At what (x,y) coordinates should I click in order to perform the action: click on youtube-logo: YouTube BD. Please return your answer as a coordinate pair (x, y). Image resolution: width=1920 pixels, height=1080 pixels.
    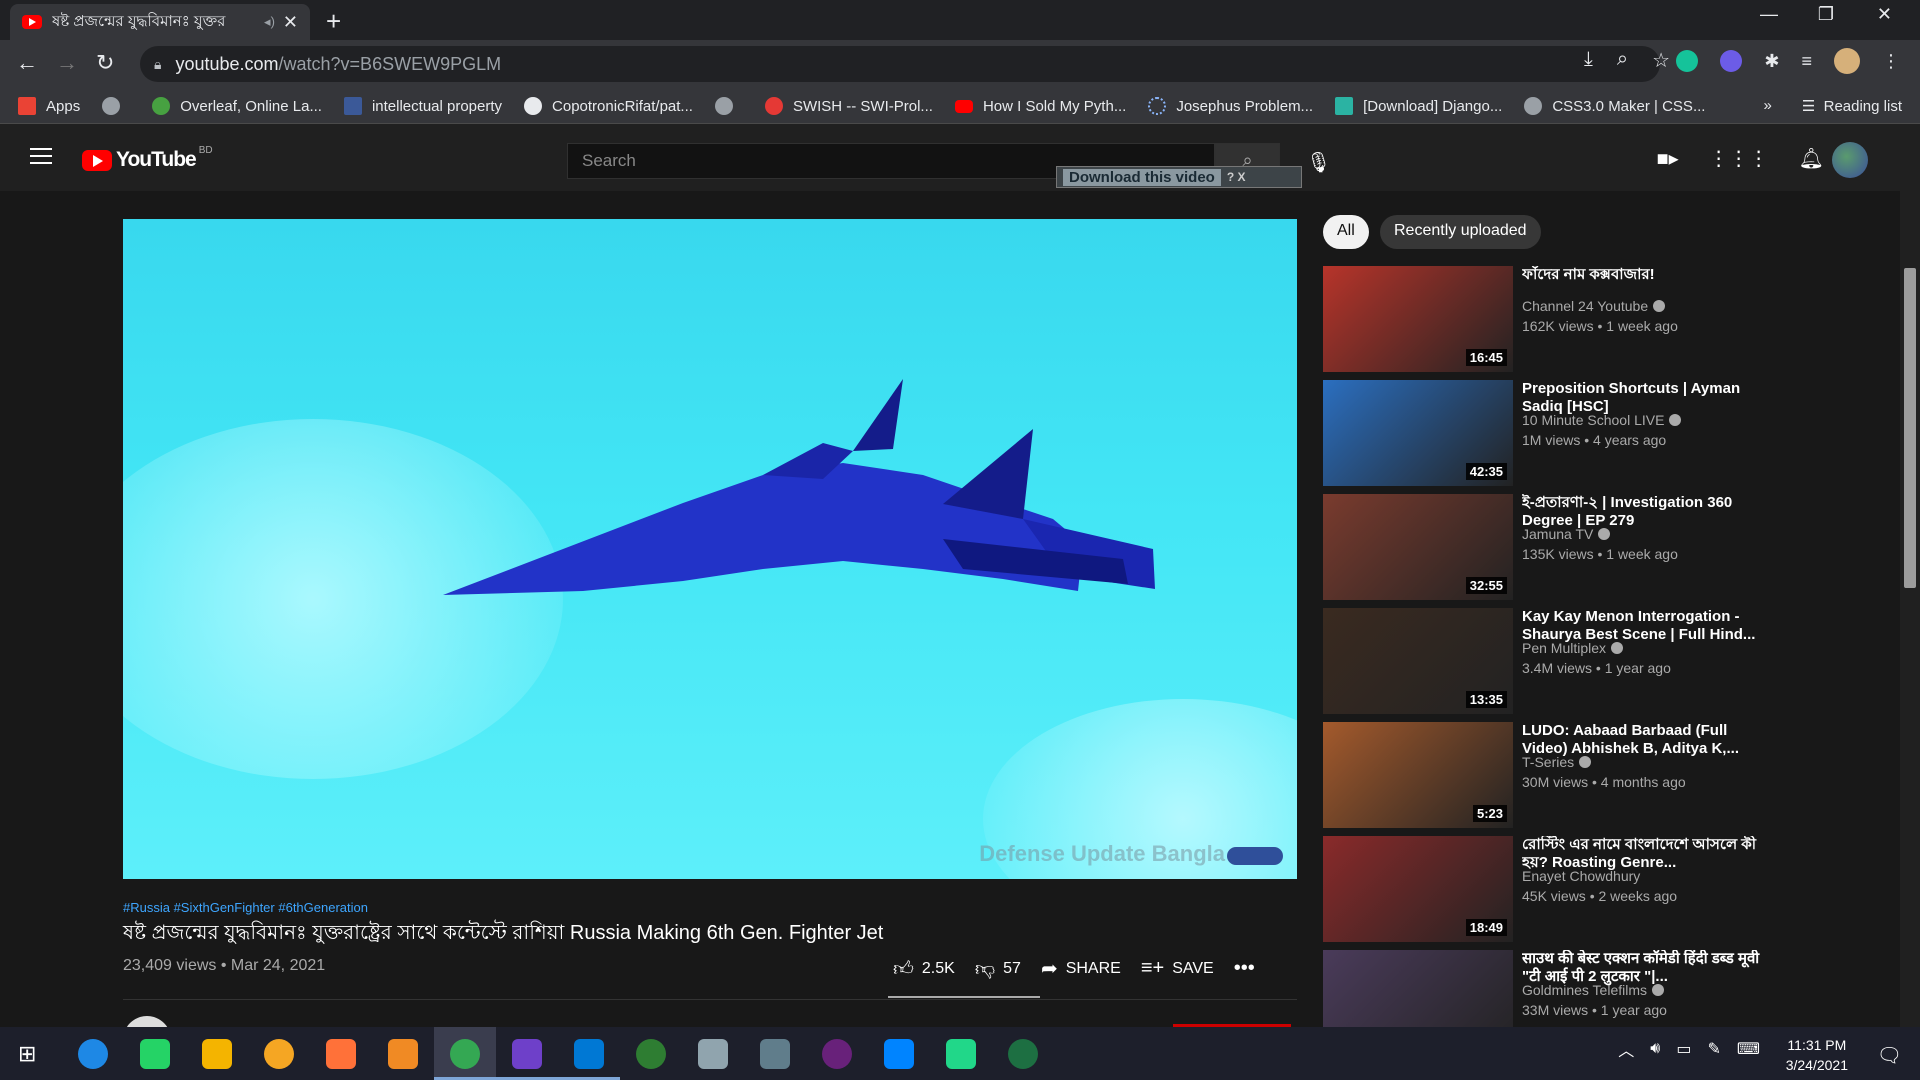
    Looking at the image, I should click on (147, 158).